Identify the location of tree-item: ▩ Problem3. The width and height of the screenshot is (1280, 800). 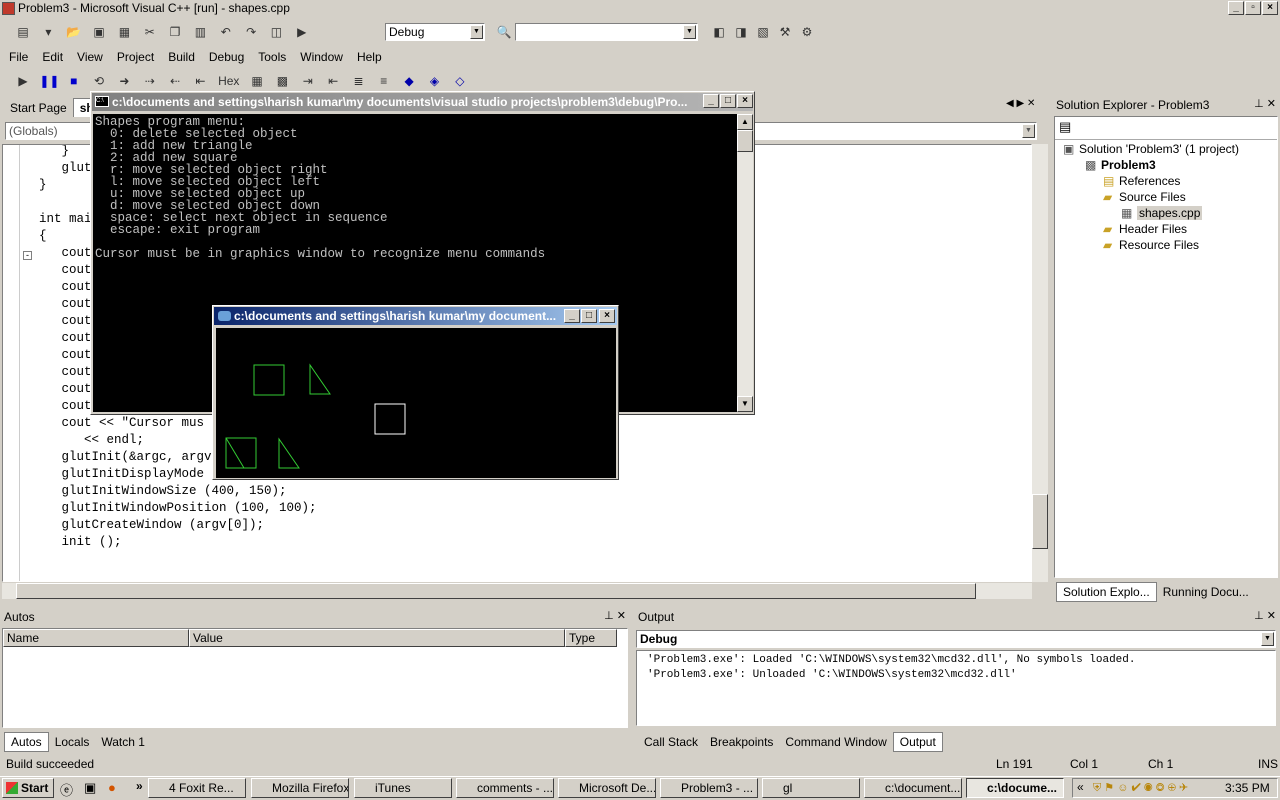
(1167, 165).